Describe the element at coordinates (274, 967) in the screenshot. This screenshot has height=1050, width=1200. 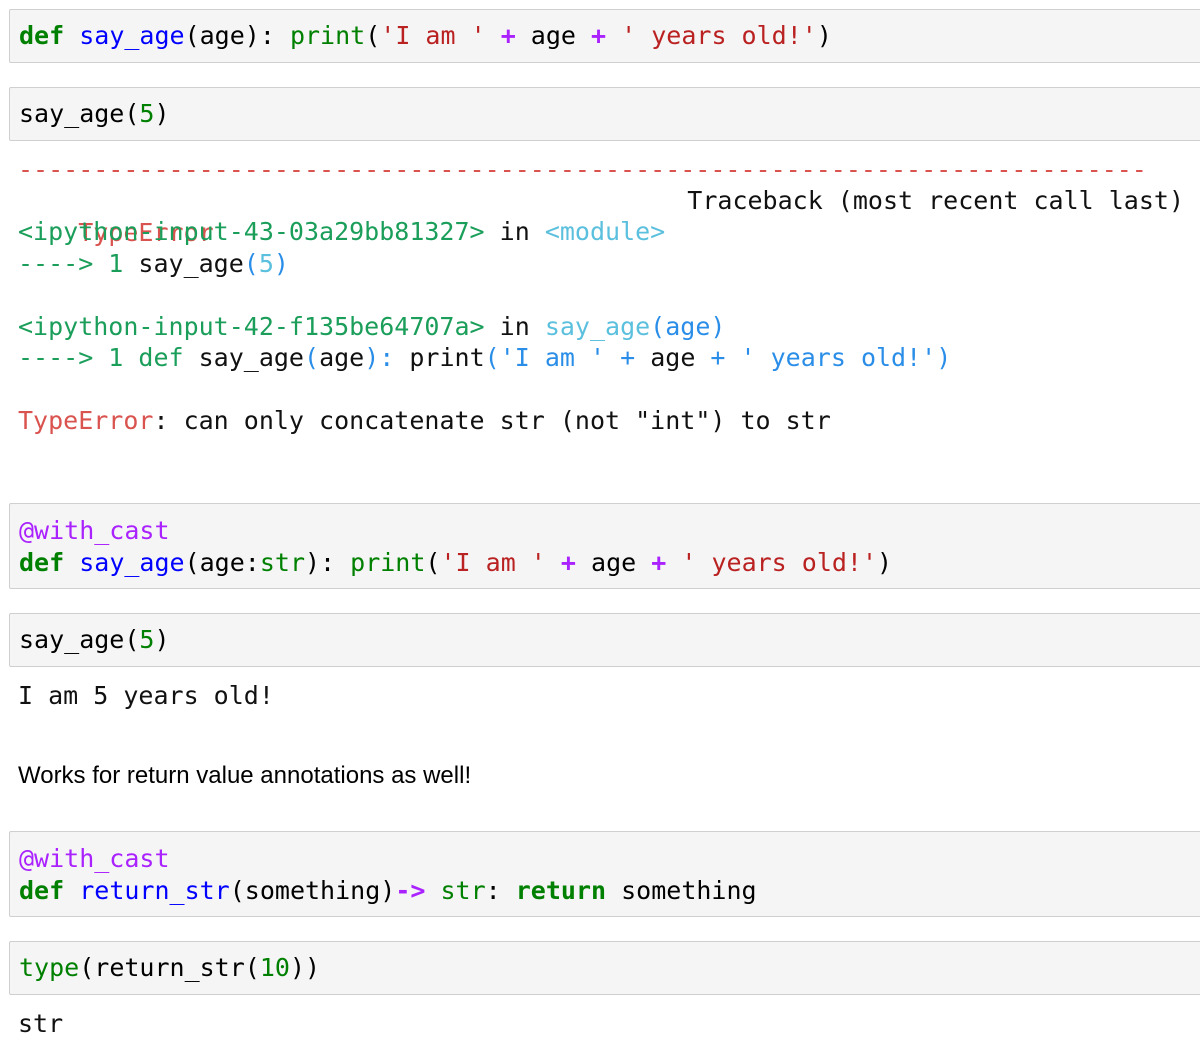
I see `number-literal: 10` at that location.